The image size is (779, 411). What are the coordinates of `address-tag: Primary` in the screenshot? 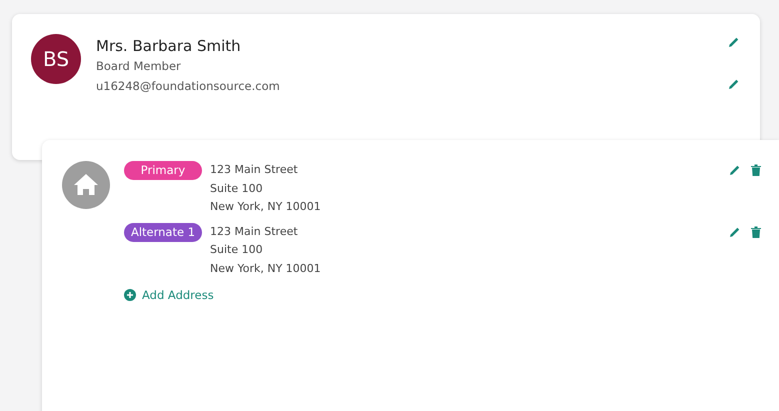 It's located at (163, 170).